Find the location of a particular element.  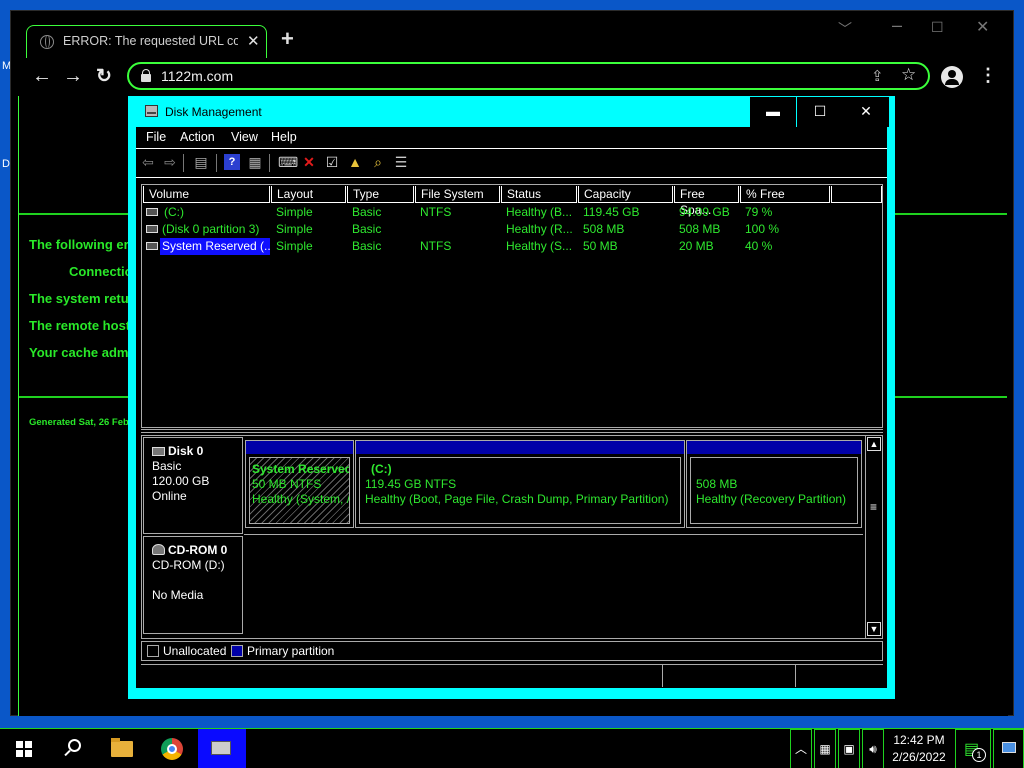

show-hidden-icons-button: ︿ is located at coordinates (801, 748).